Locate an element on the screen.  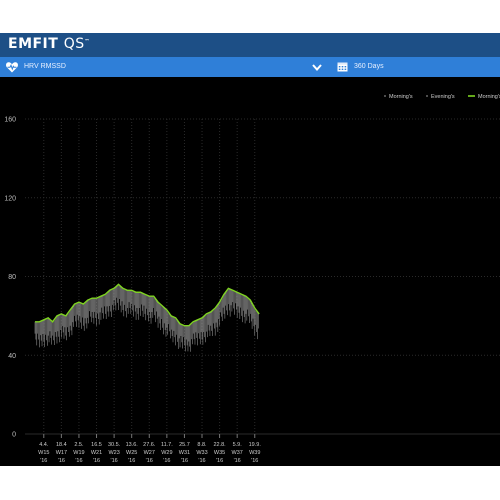
y-tick-label: 120 is located at coordinates (10, 198).